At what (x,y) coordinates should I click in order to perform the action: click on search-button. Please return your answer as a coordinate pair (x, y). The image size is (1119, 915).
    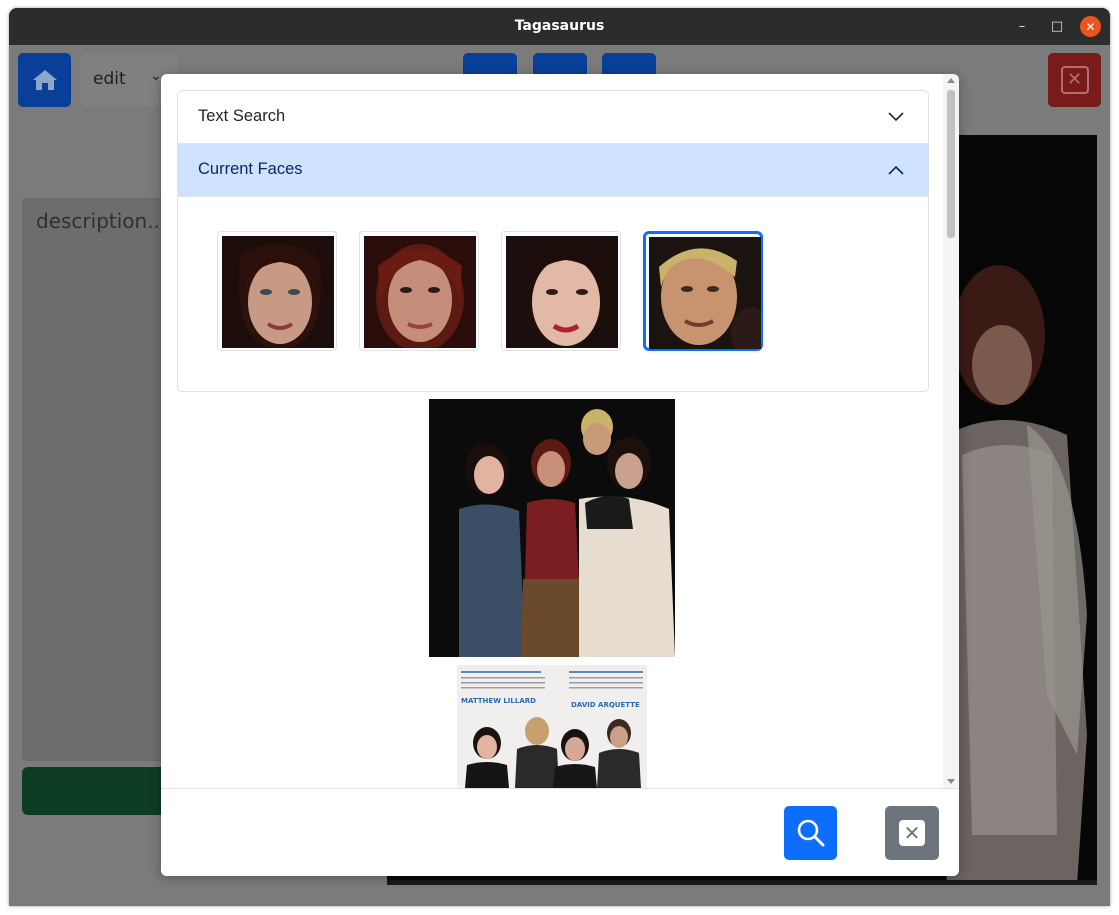
    Looking at the image, I should click on (810, 833).